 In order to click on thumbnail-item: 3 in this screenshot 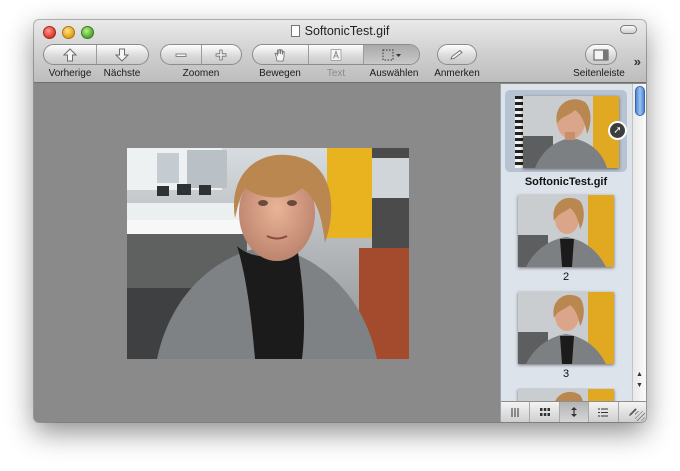, I will do `click(566, 339)`.